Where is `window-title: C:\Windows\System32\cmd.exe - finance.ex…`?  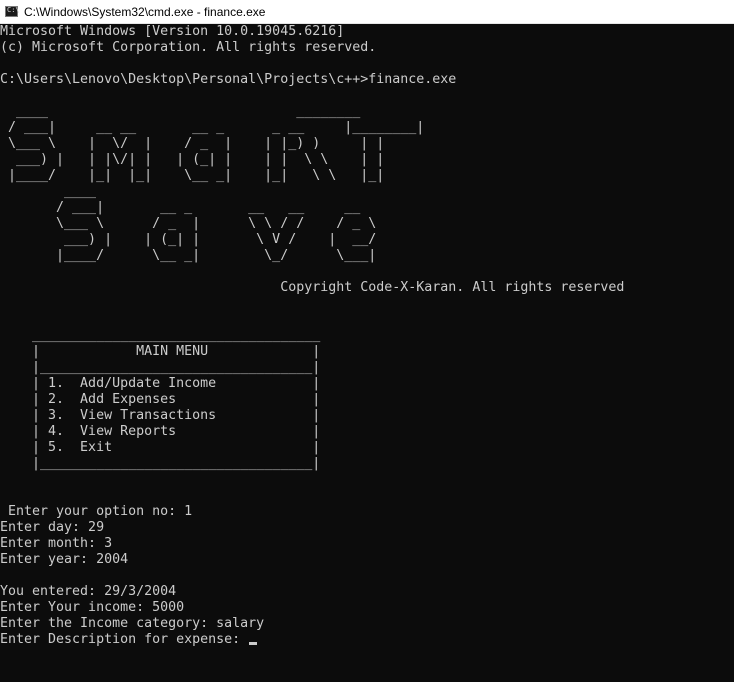
window-title: C:\Windows\System32\cmd.exe - finance.ex… is located at coordinates (145, 11).